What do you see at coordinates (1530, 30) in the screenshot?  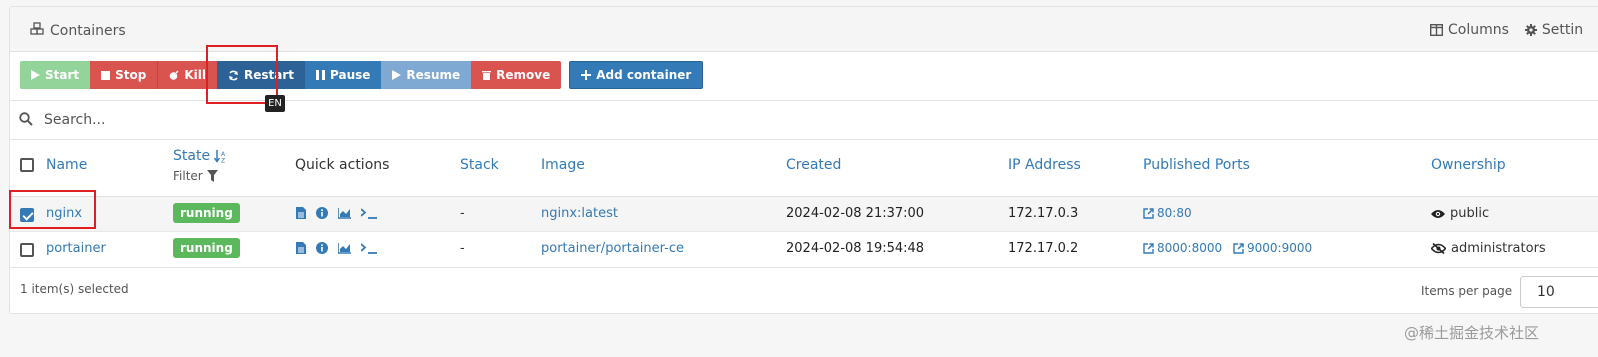 I see `gear-icon` at bounding box center [1530, 30].